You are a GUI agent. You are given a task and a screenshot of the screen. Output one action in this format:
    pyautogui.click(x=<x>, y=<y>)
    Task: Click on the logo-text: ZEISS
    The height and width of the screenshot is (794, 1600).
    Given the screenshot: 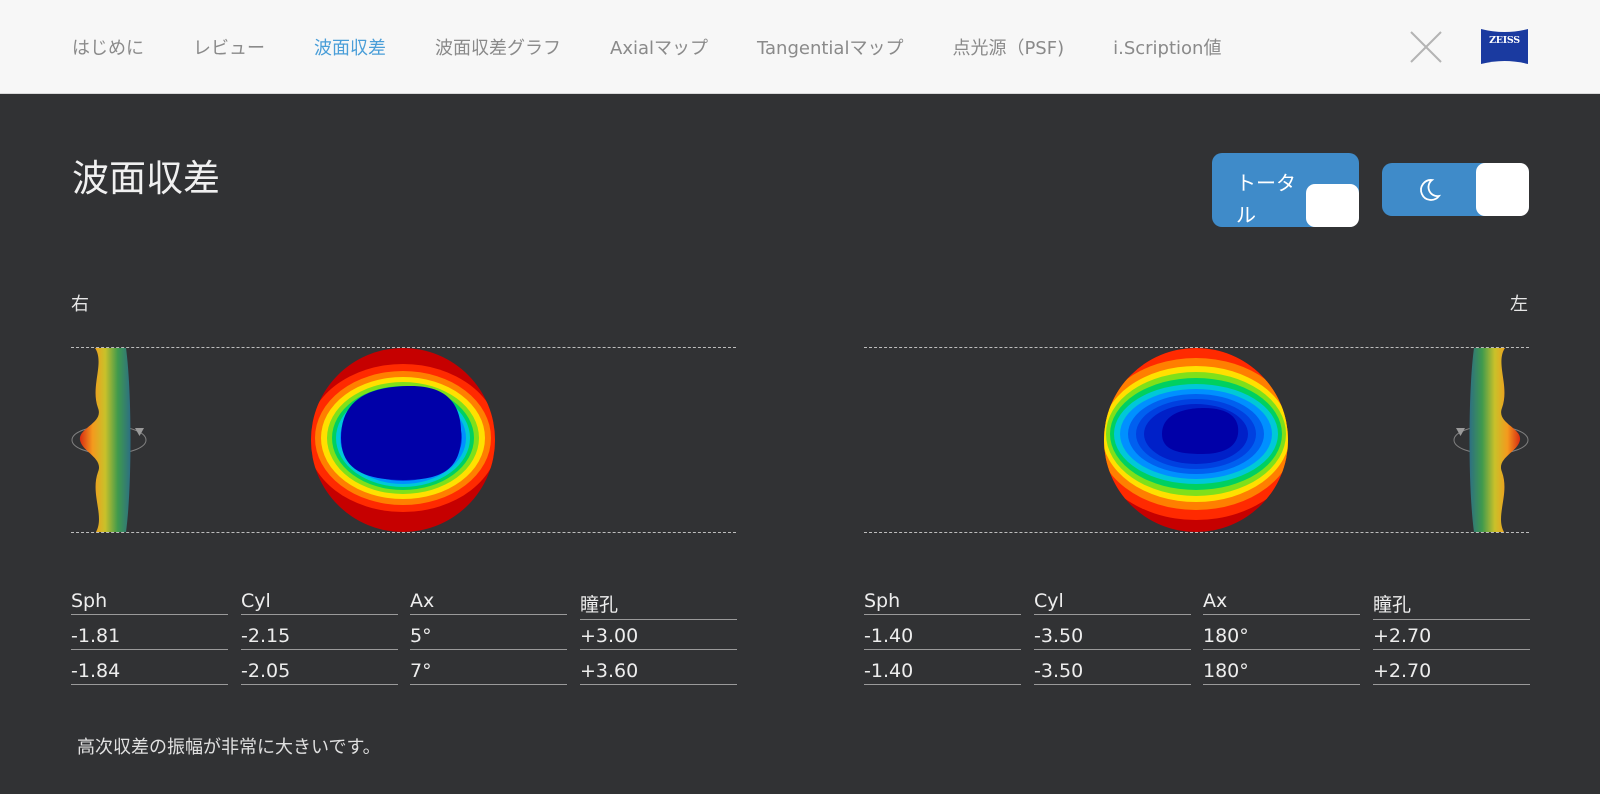 What is the action you would take?
    pyautogui.click(x=1504, y=40)
    